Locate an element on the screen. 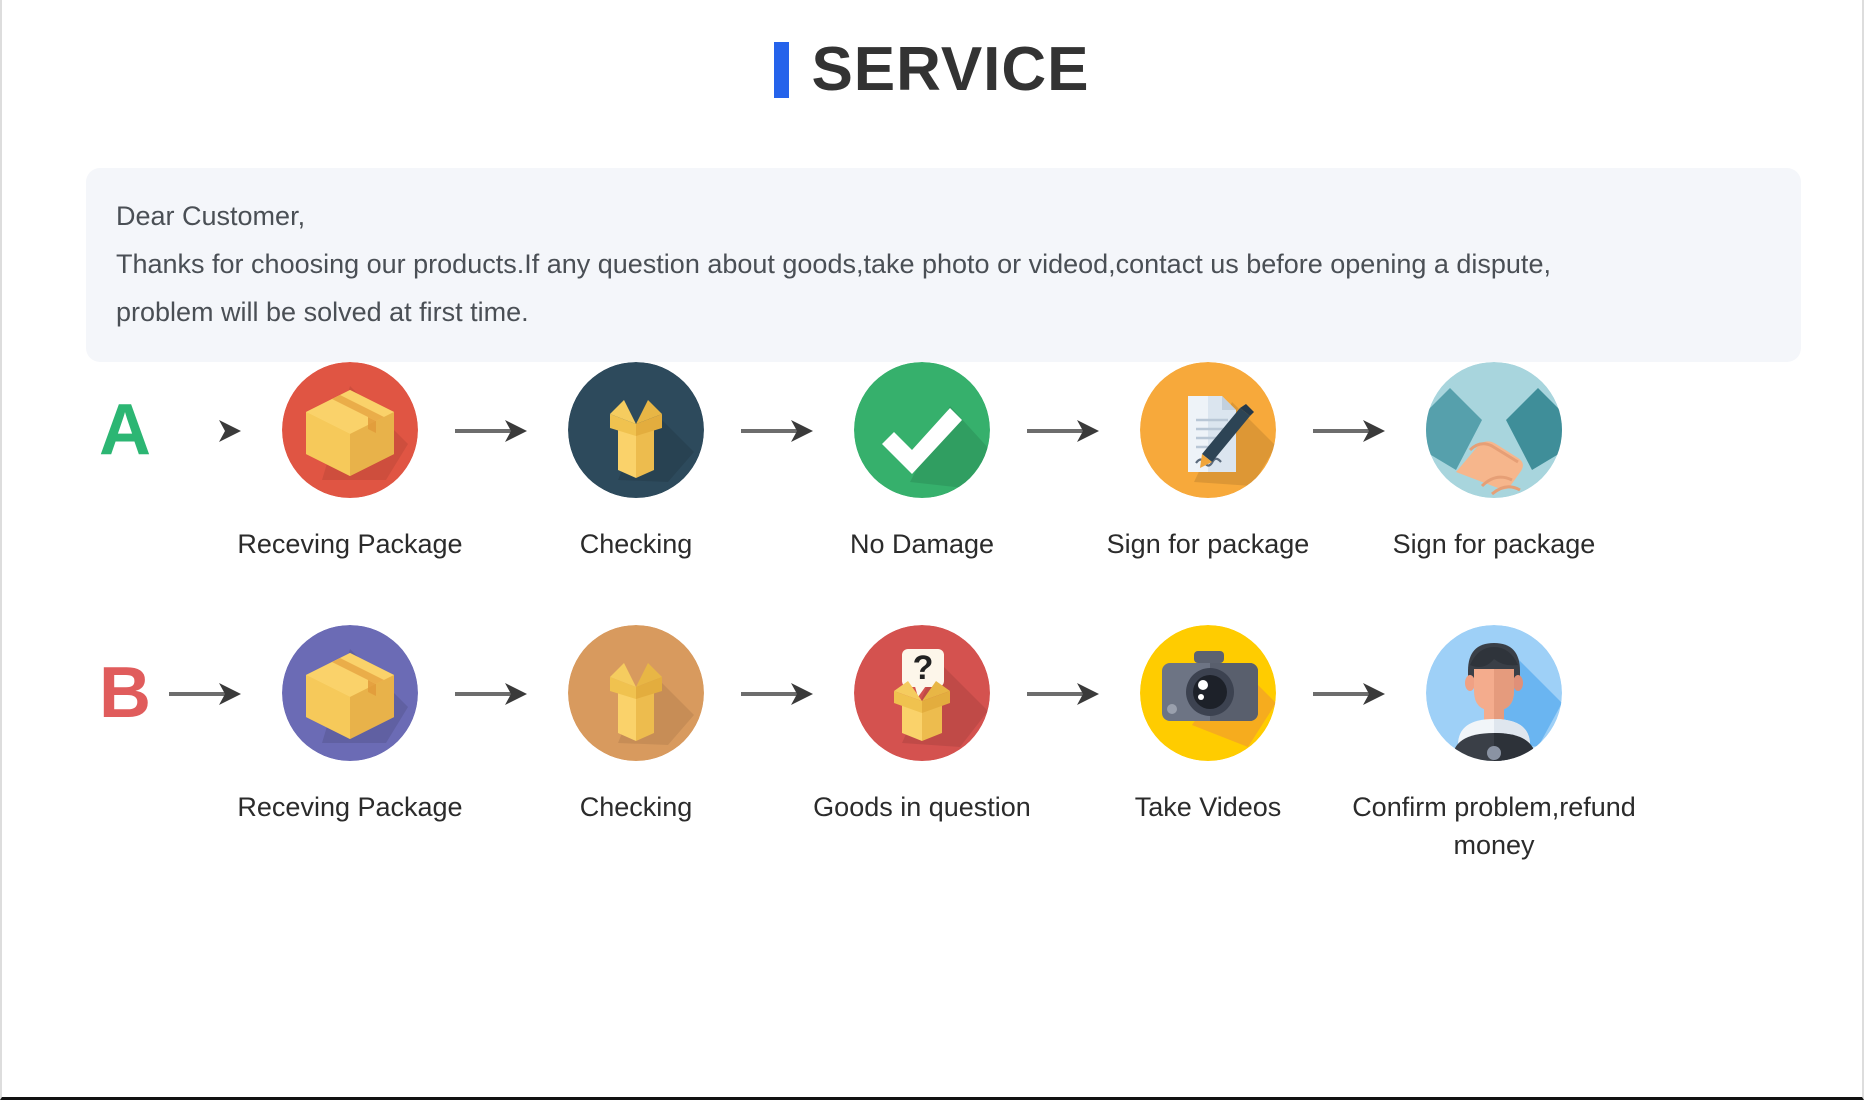 The image size is (1864, 1100). flow-step: ? Goods in question is located at coordinates (922, 725).